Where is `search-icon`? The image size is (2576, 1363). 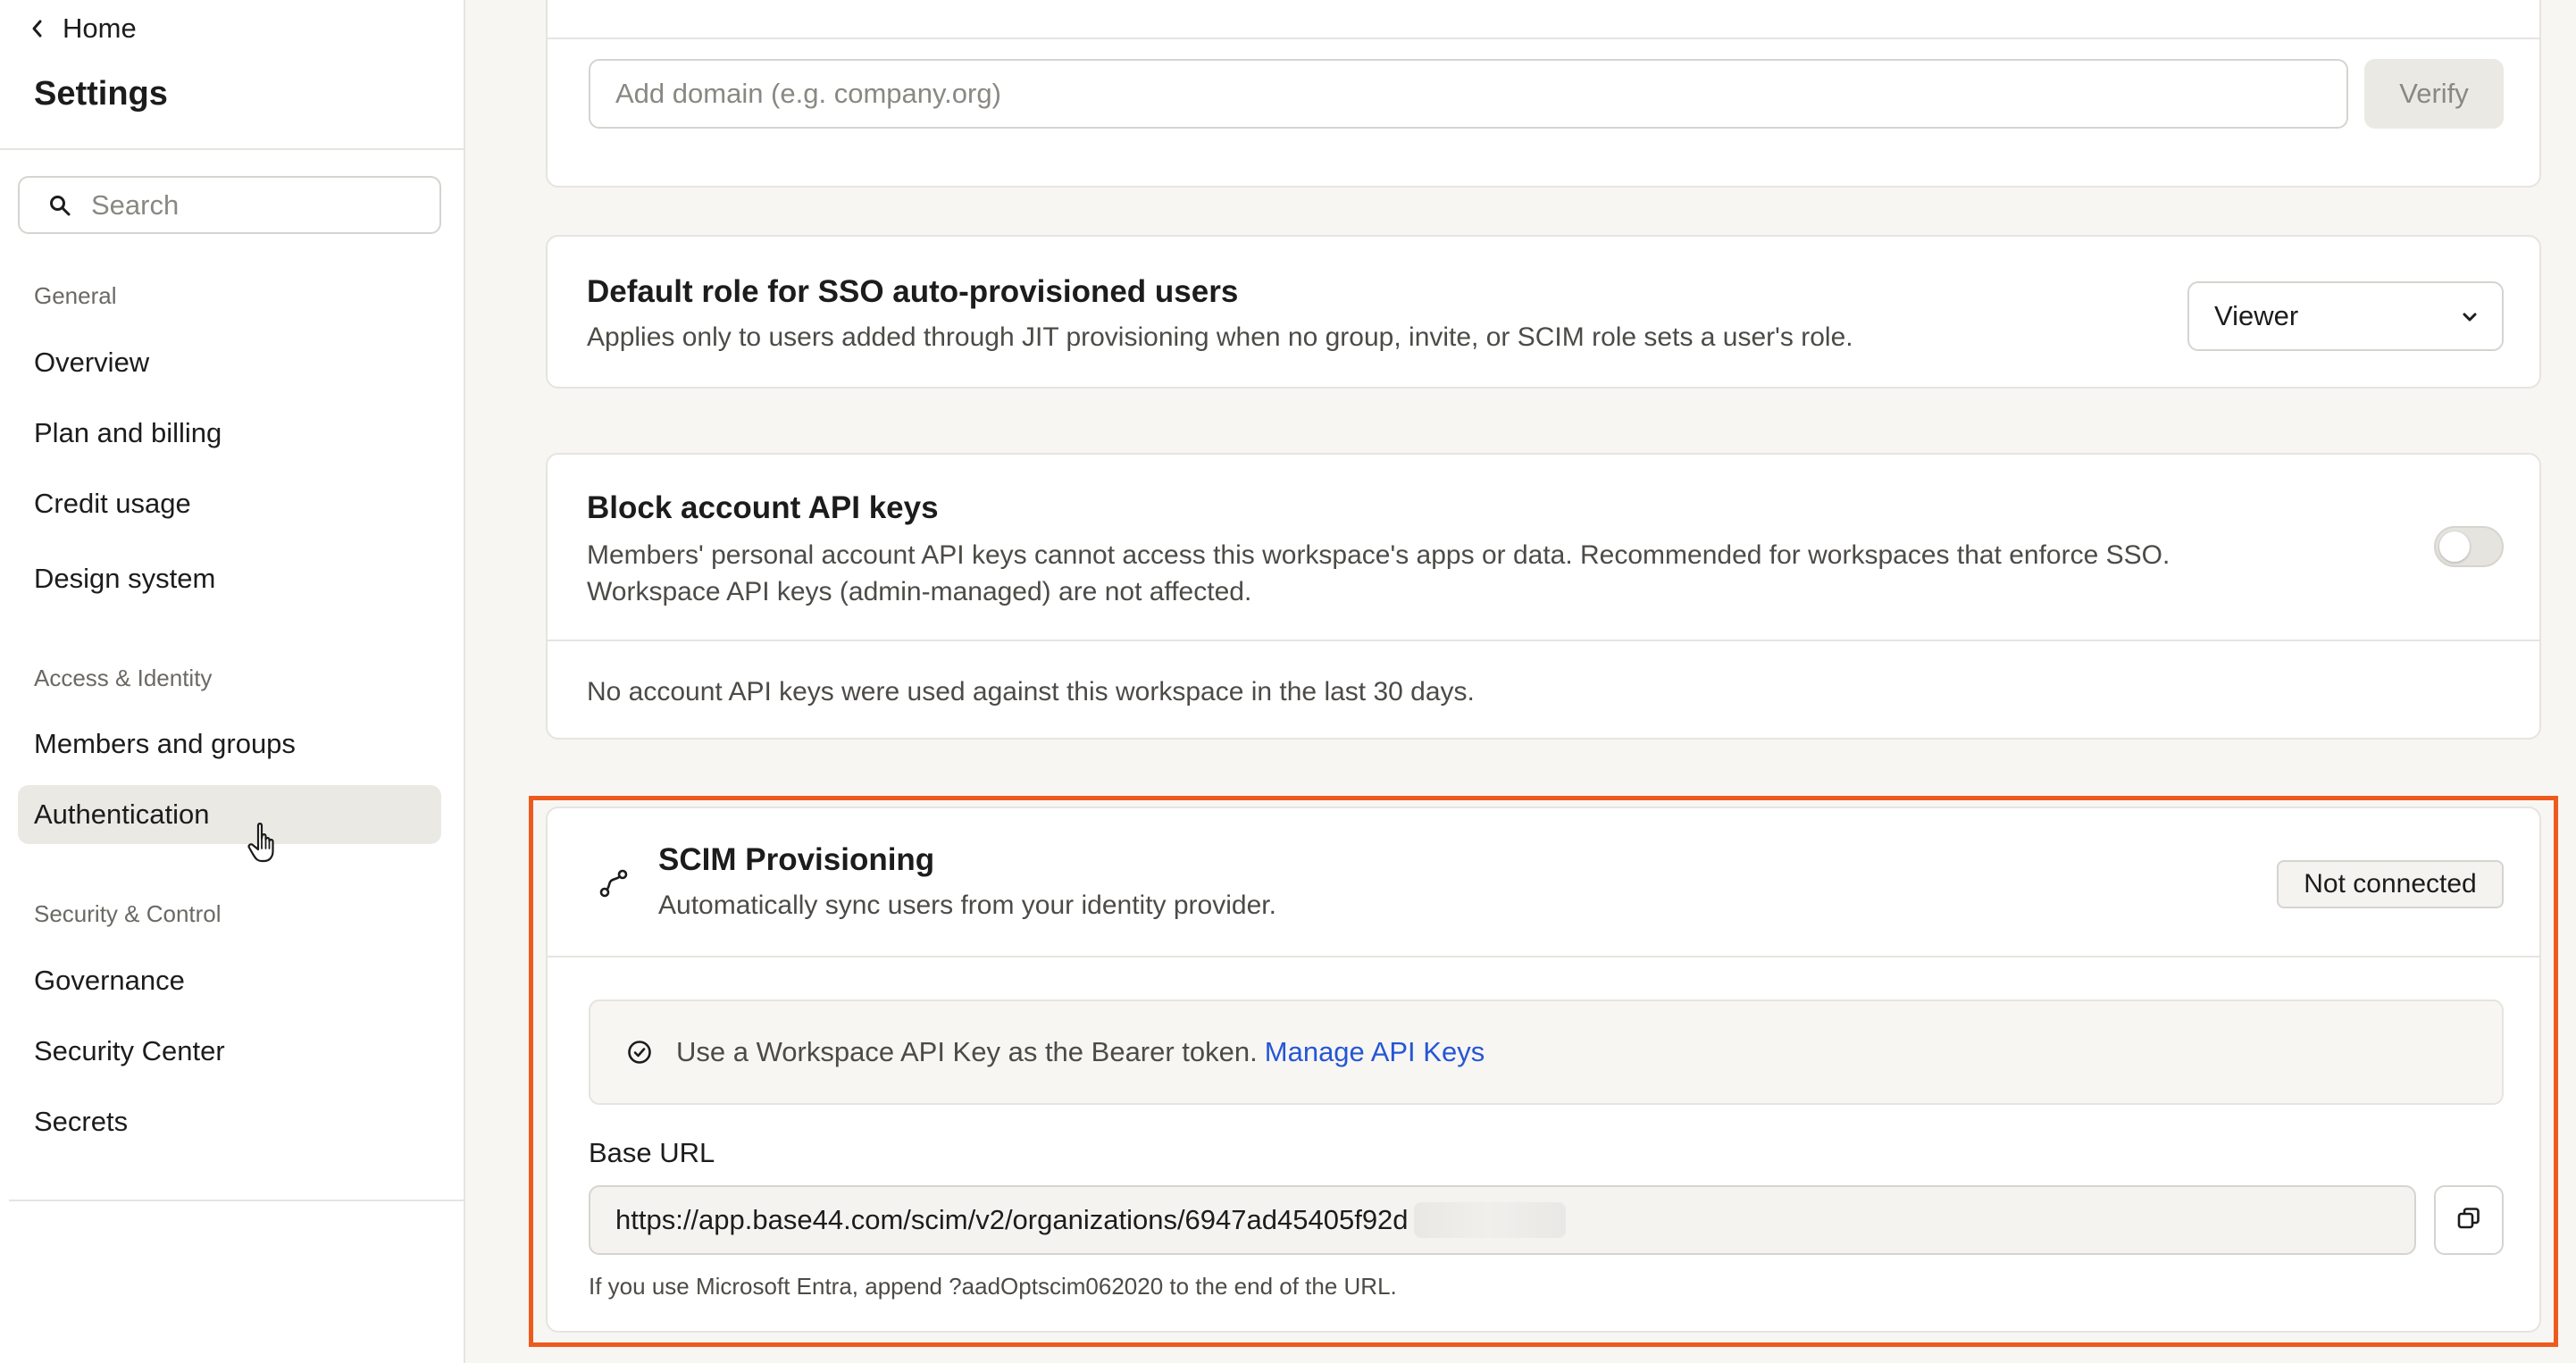 search-icon is located at coordinates (60, 205).